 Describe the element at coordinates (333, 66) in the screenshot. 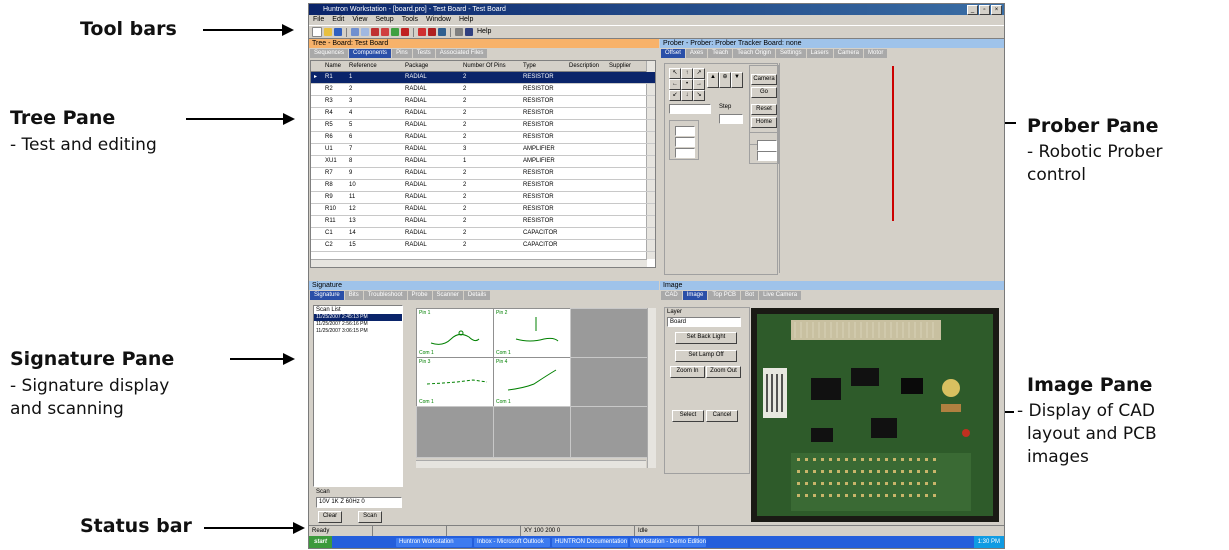

I see `grid-column-header: Name` at that location.